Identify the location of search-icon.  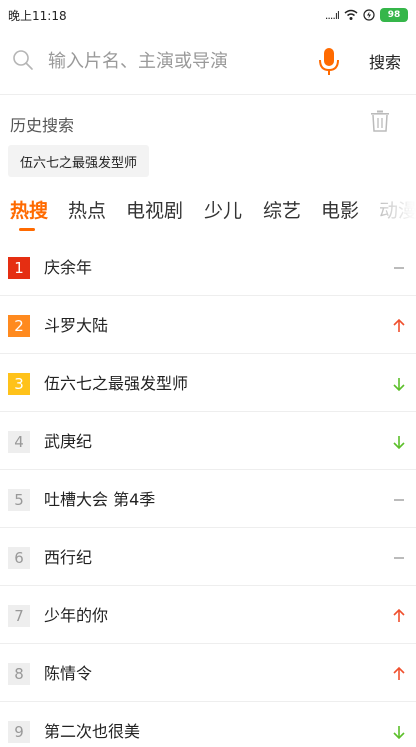
(23, 60).